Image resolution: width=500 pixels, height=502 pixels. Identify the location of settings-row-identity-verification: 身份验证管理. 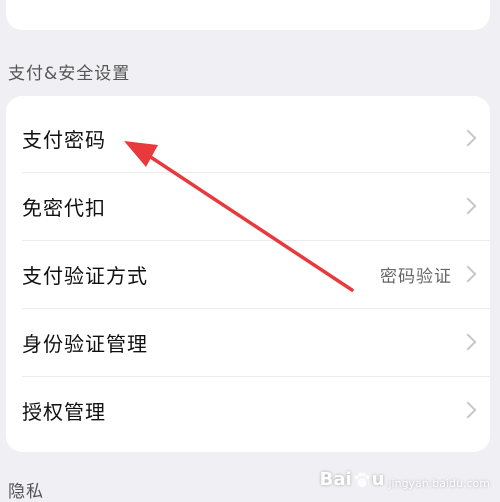
(248, 342).